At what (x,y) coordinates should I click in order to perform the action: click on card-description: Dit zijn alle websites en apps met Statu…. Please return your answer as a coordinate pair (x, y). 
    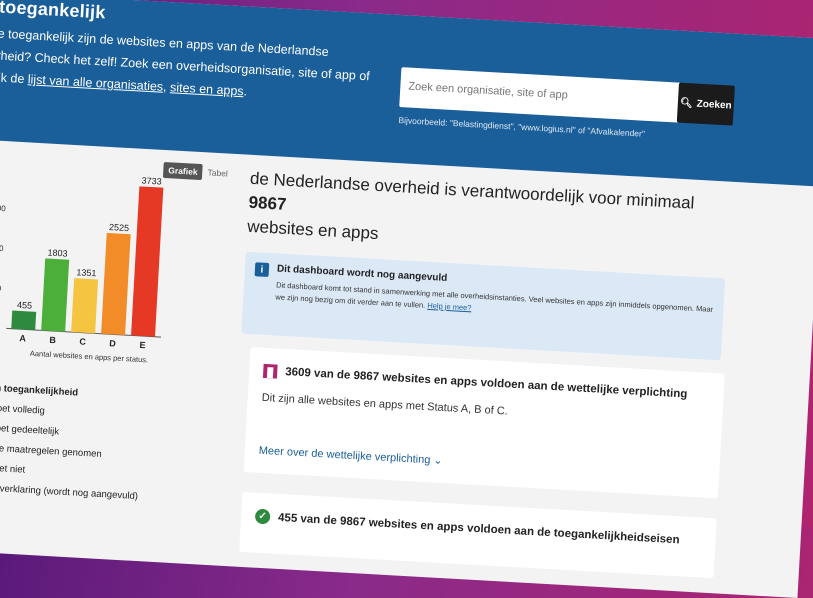
    Looking at the image, I should click on (385, 404).